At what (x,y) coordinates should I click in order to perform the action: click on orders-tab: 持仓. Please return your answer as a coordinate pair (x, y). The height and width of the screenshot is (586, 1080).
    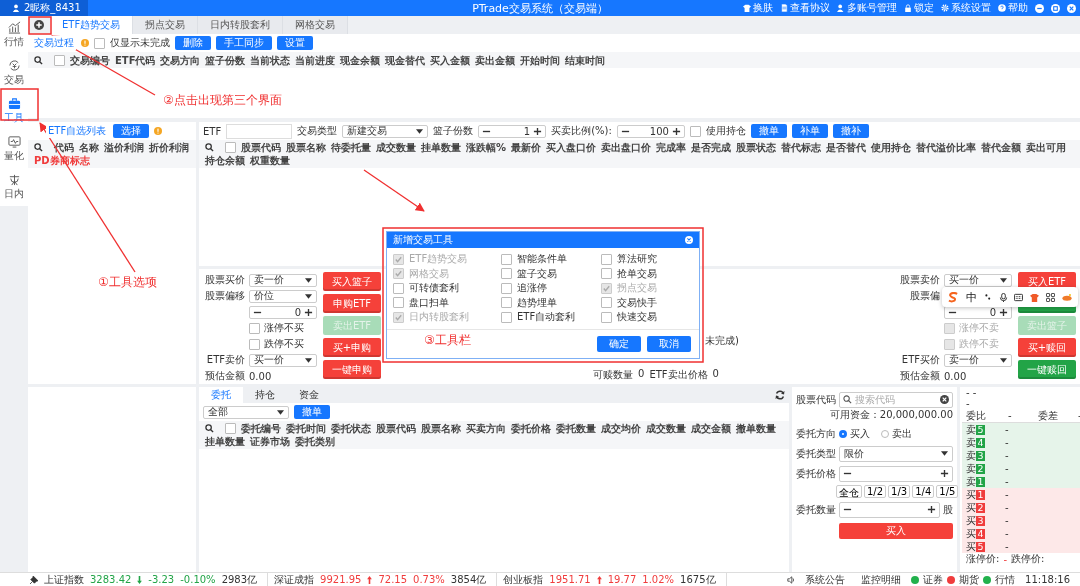
    Looking at the image, I should click on (265, 395).